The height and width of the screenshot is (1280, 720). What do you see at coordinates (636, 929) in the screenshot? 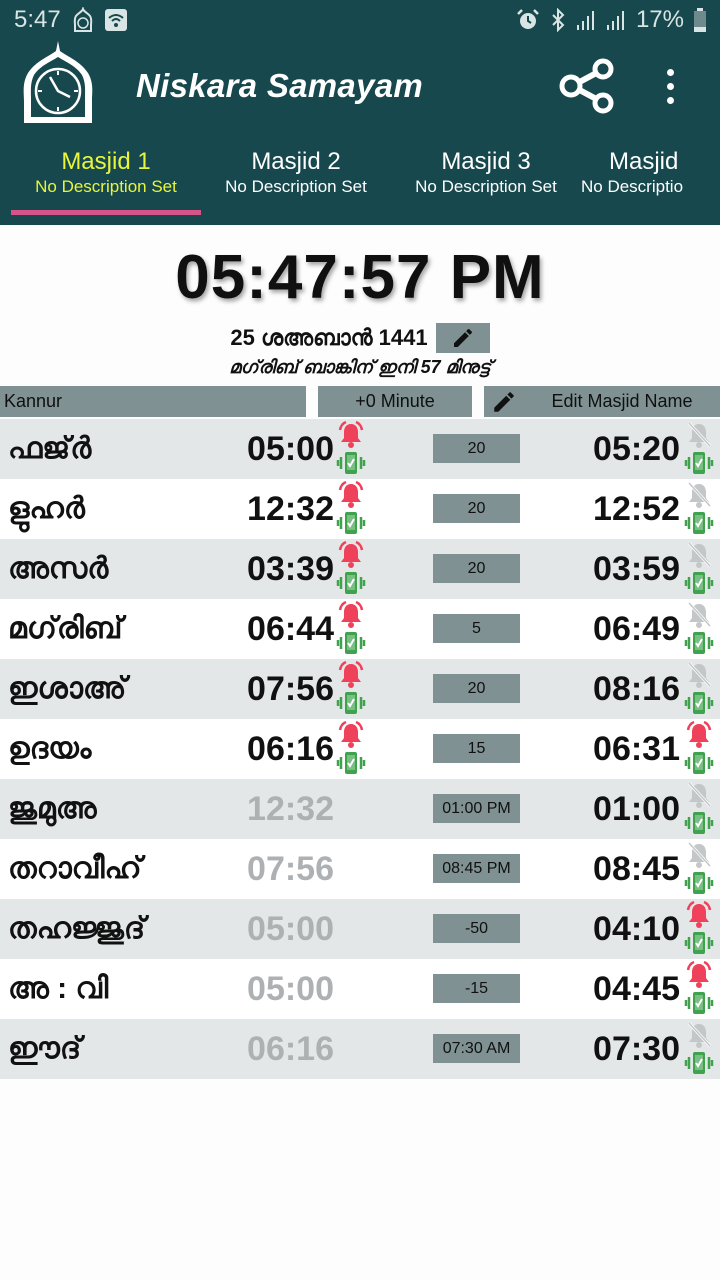
I see `prayer-end-time: 04:10` at bounding box center [636, 929].